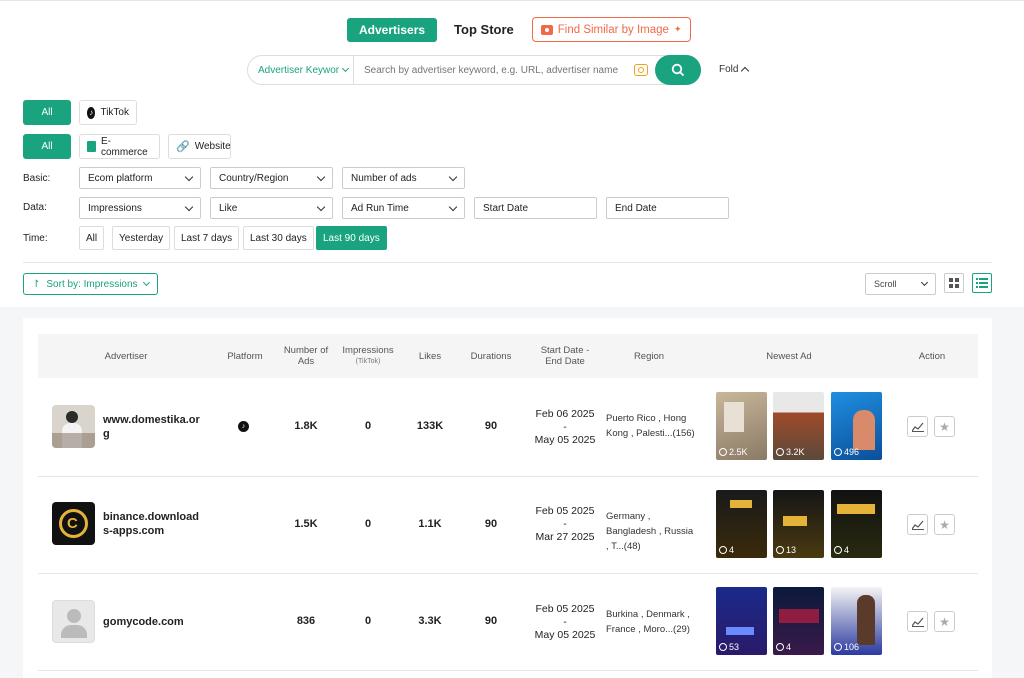  What do you see at coordinates (791, 550) in the screenshot?
I see `ad-views-value: 13` at bounding box center [791, 550].